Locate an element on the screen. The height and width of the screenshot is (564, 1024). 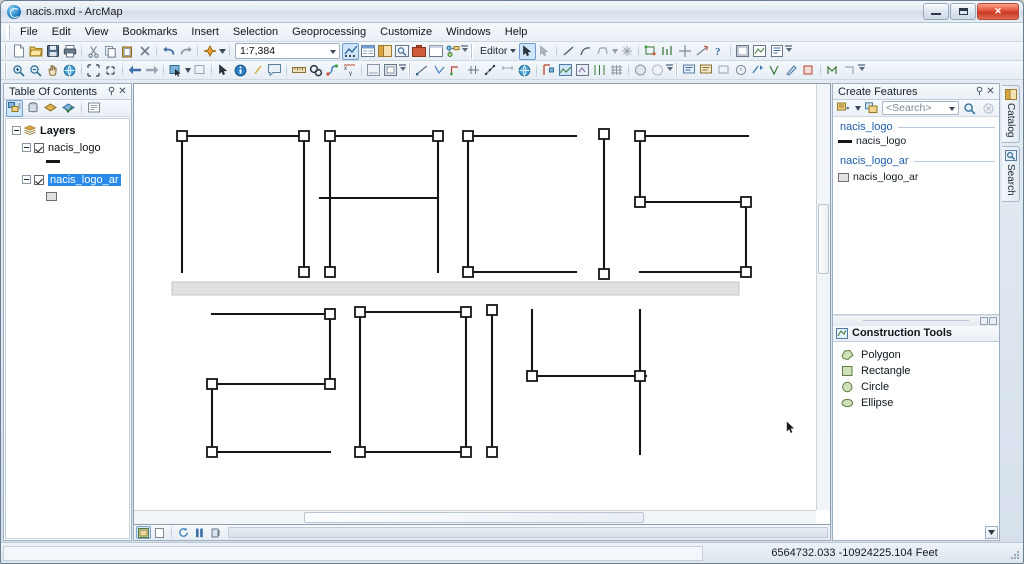
image-analysis-icon is located at coordinates (582, 70).